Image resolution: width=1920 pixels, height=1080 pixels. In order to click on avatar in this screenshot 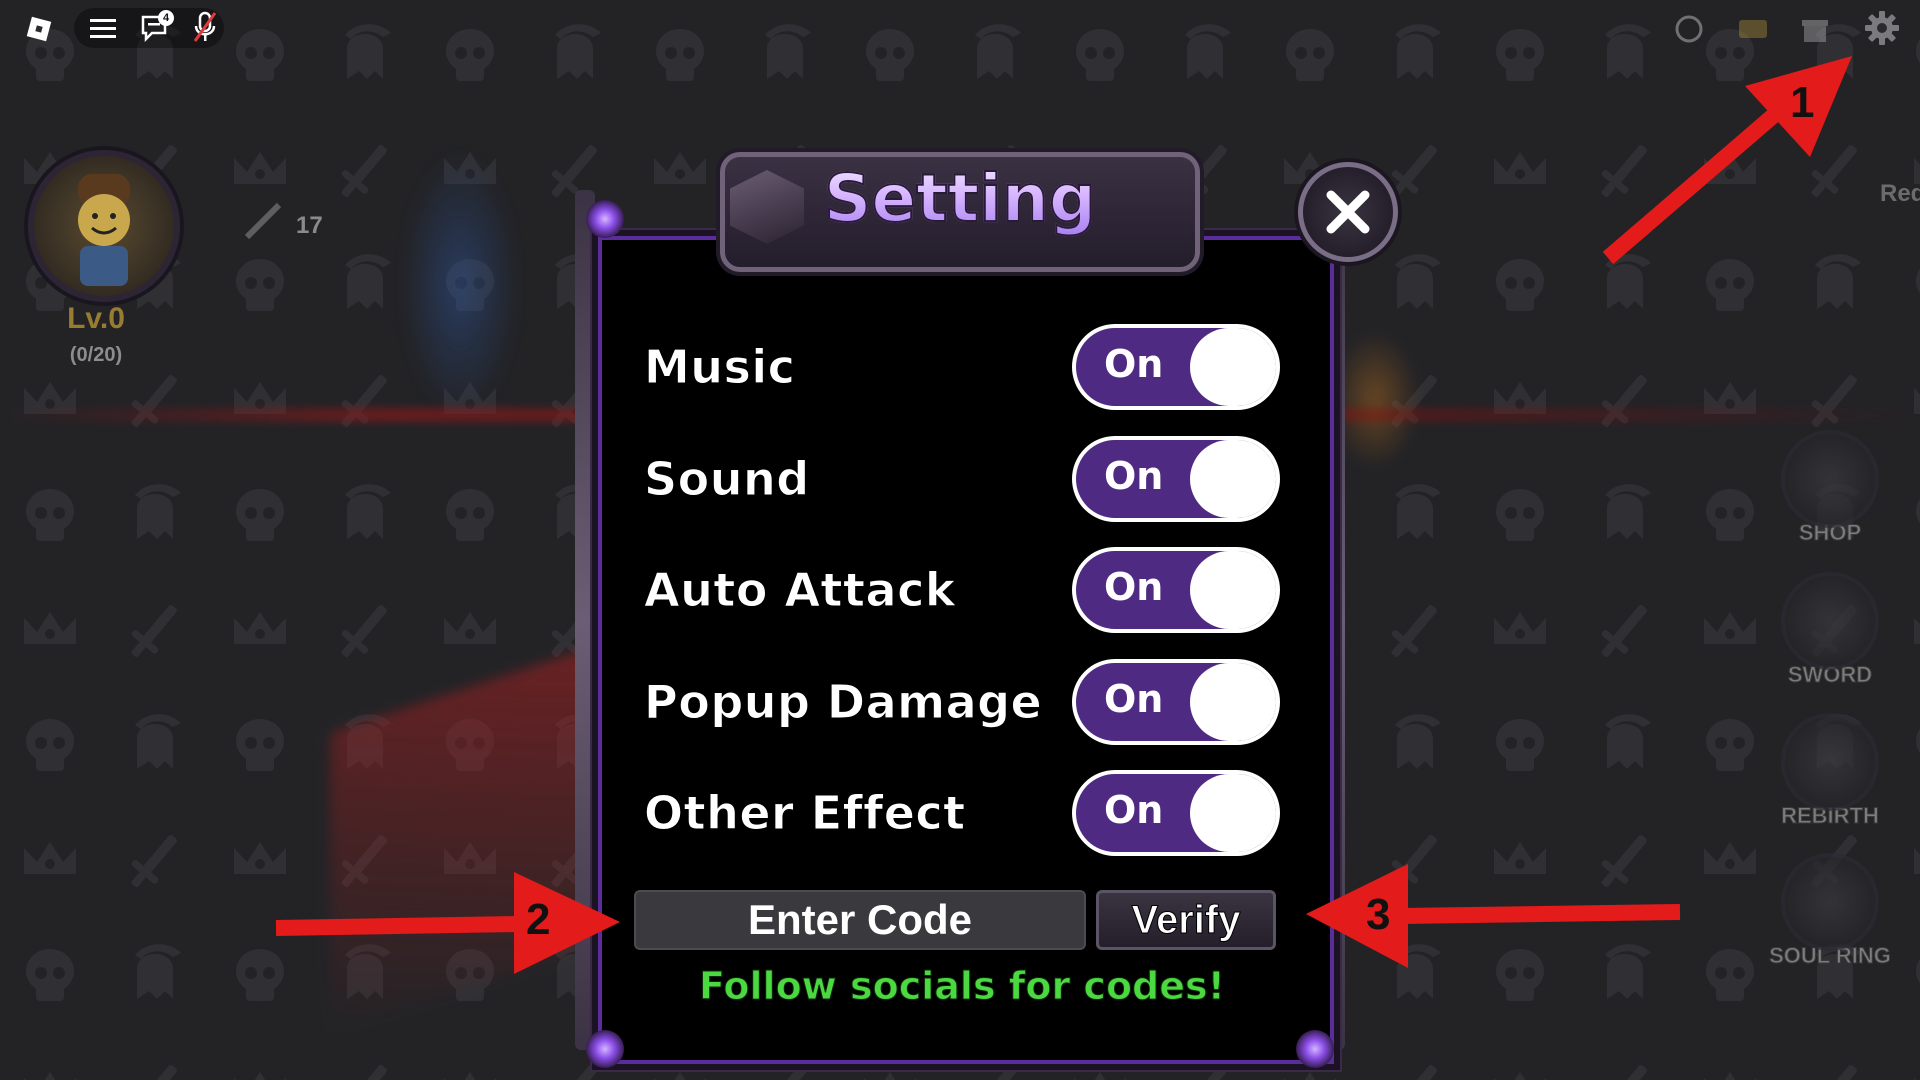, I will do `click(104, 226)`.